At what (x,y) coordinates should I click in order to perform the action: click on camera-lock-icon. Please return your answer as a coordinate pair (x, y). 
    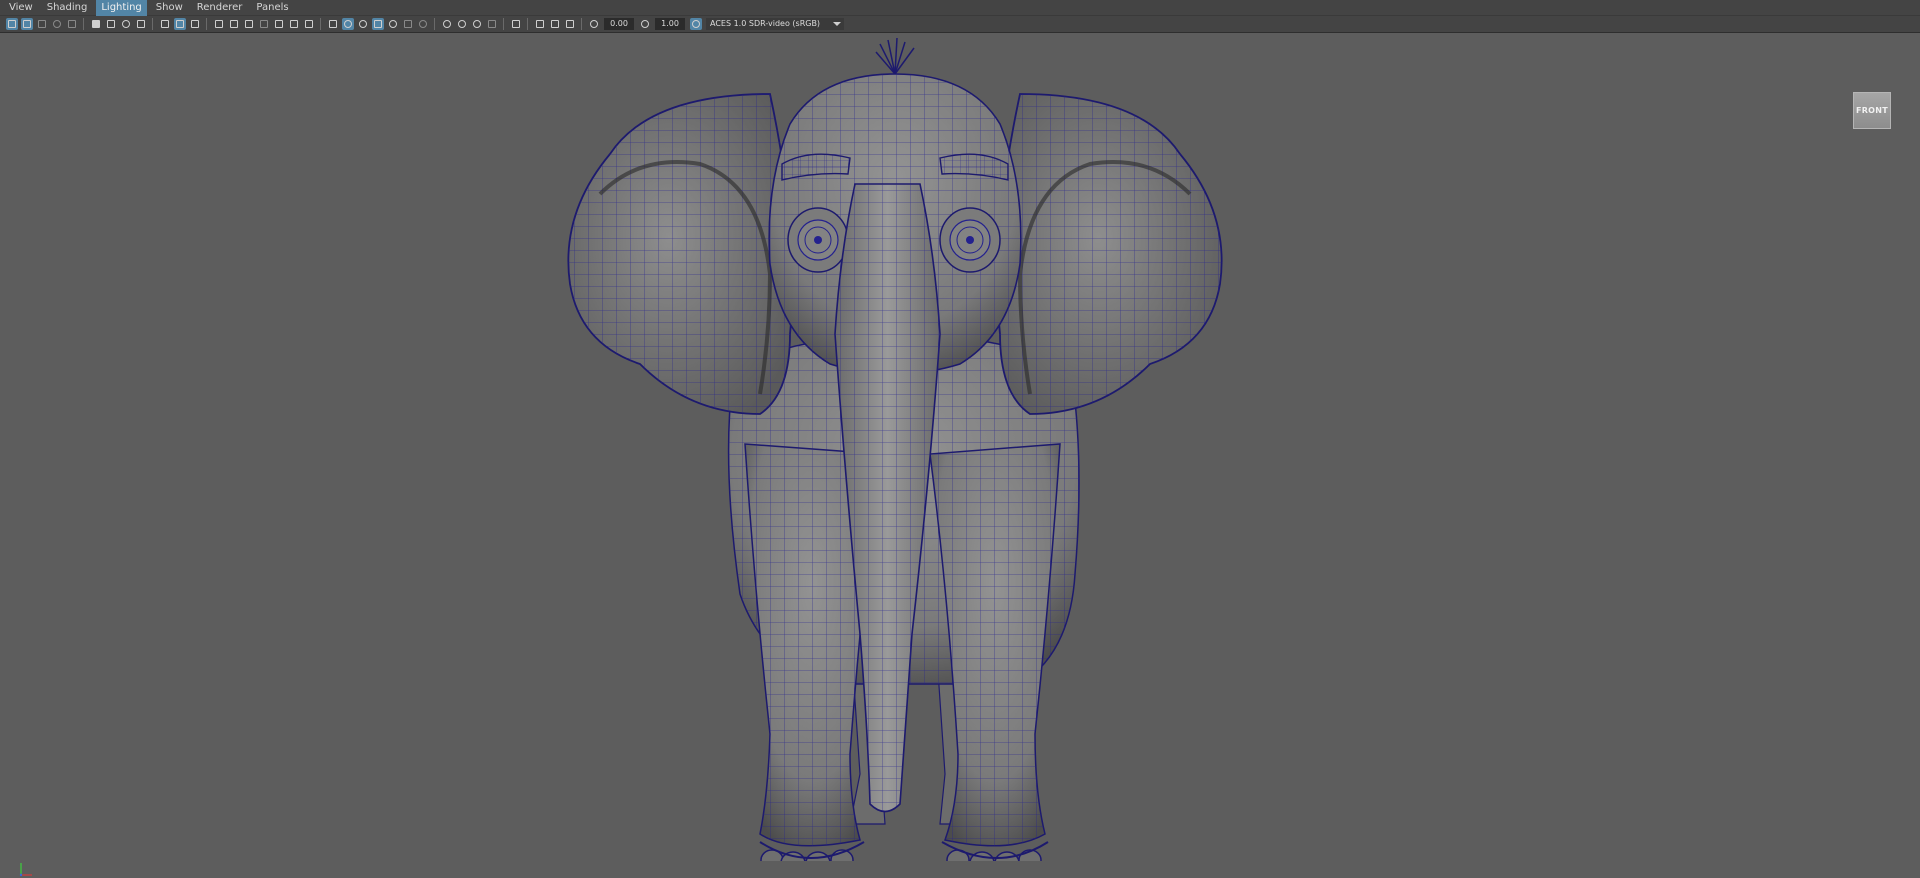
    Looking at the image, I should click on (111, 24).